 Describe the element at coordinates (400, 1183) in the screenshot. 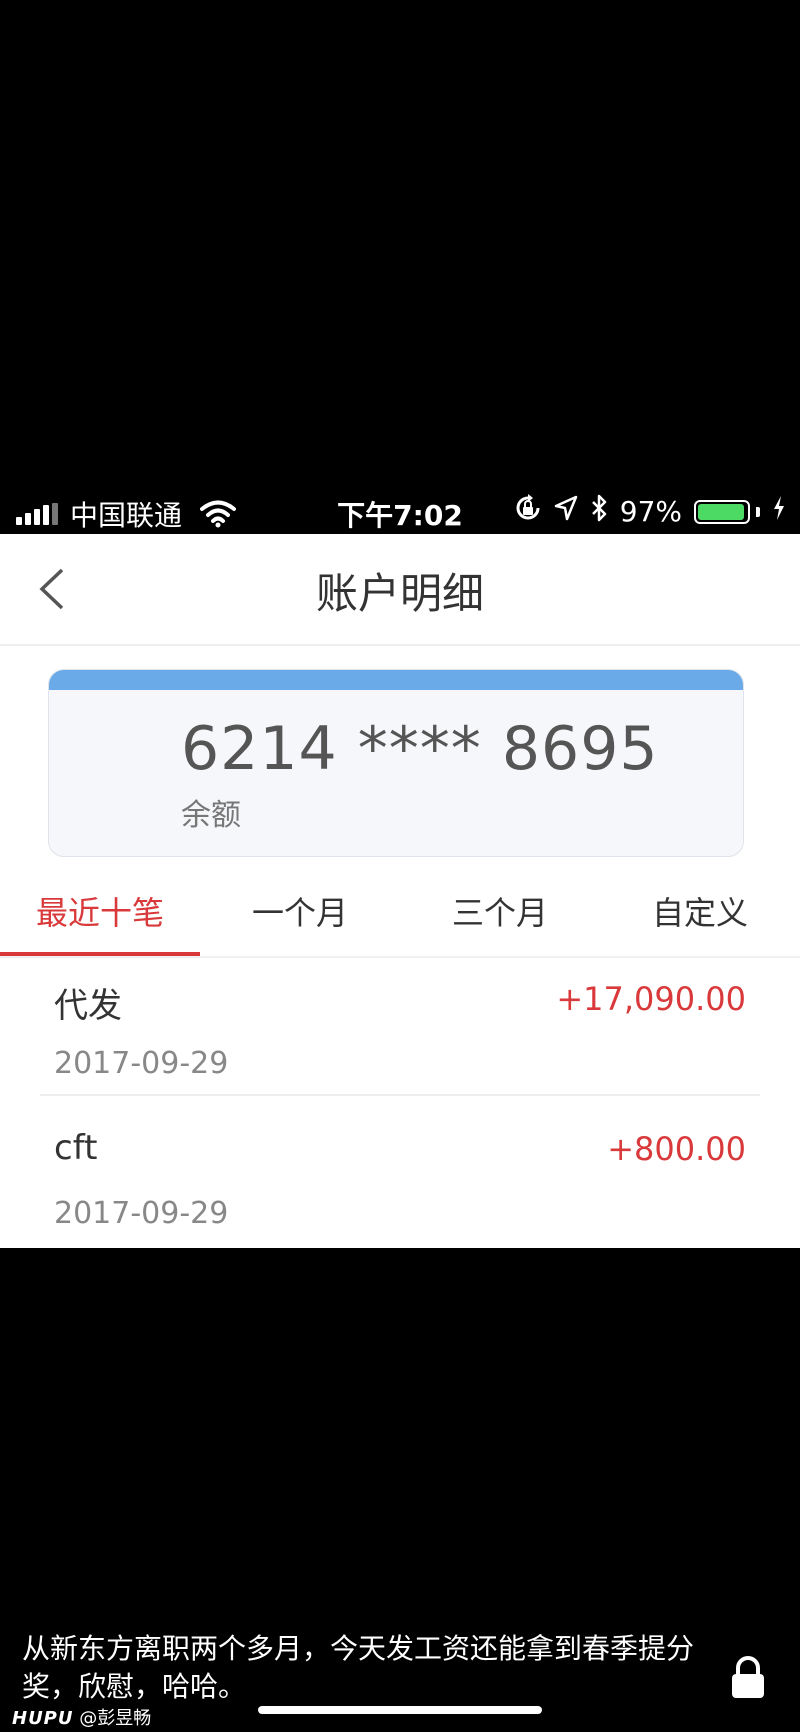

I see `transaction-row: cft +800.00 2017-09-29` at that location.